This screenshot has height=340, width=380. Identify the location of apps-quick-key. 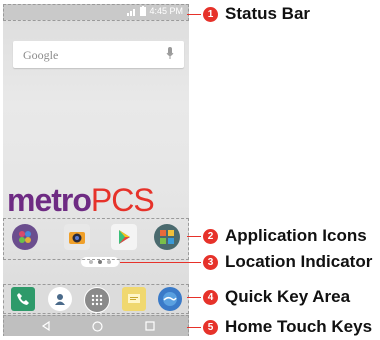
(97, 300).